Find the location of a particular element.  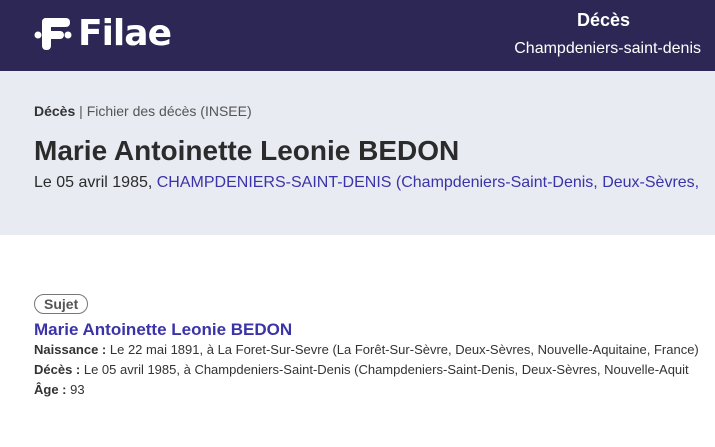

breadcrumb-section: Décès is located at coordinates (54, 111).